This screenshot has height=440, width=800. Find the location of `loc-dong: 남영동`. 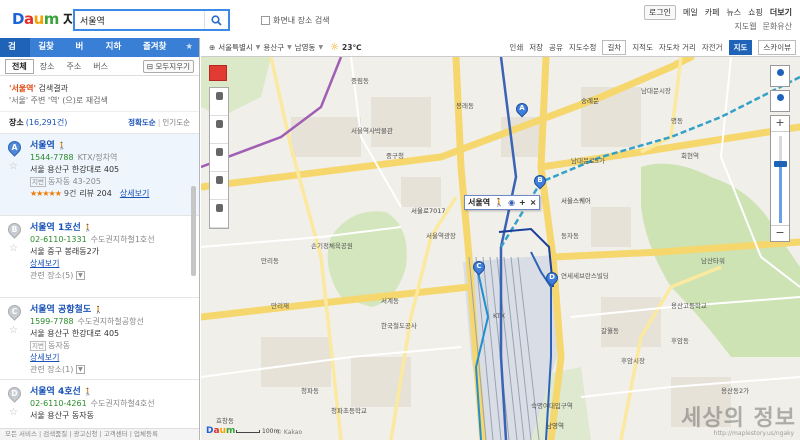

loc-dong: 남영동 is located at coordinates (305, 47).